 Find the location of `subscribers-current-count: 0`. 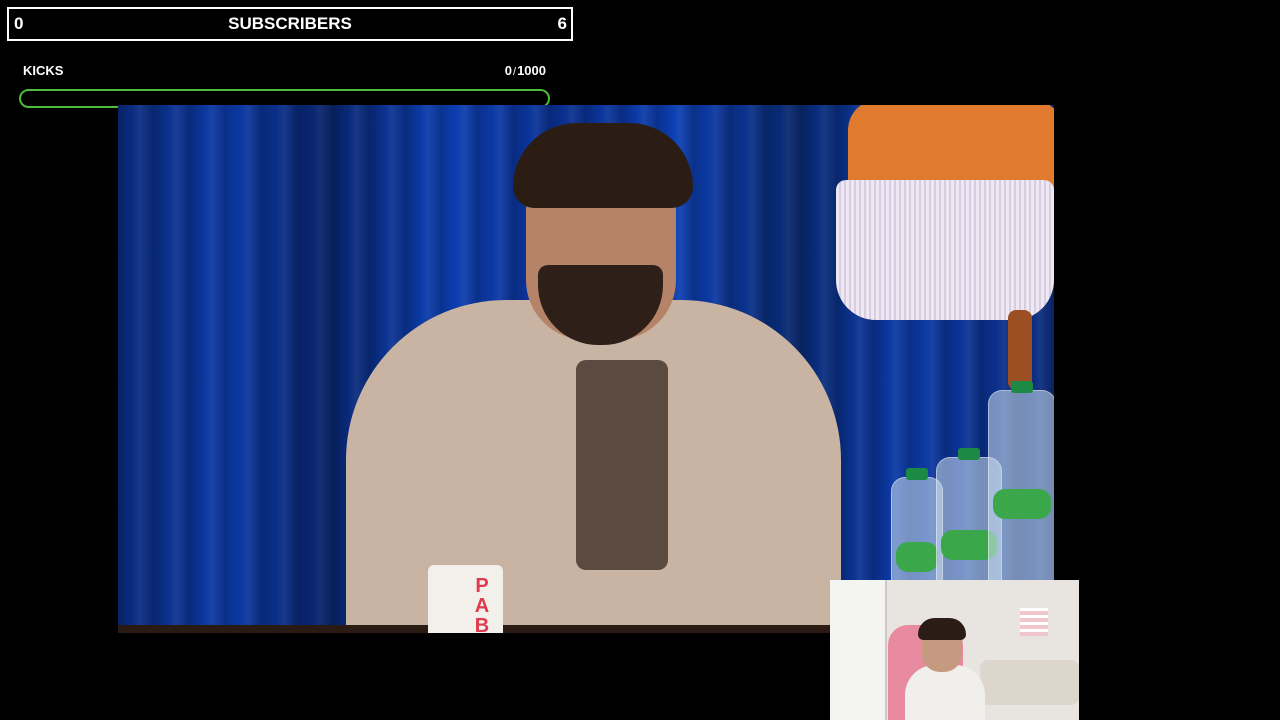

subscribers-current-count: 0 is located at coordinates (19, 23).